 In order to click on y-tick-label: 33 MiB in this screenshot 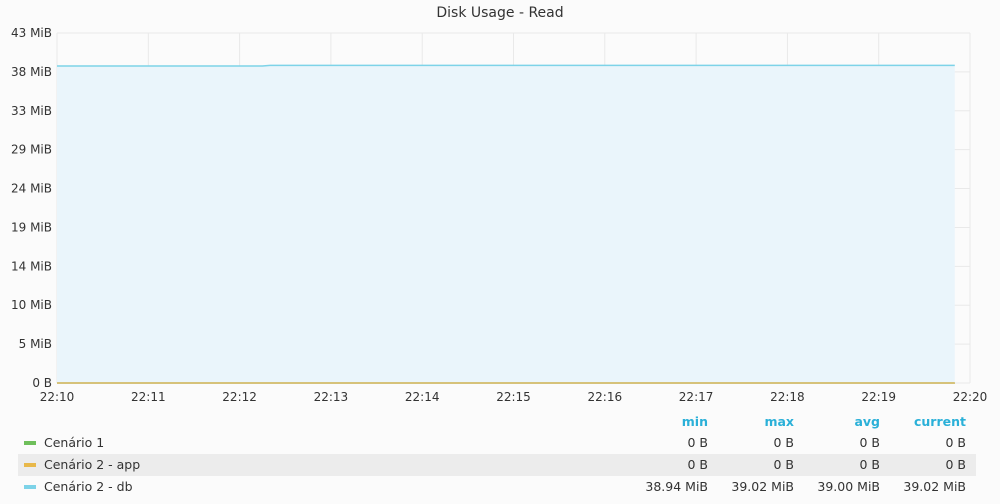, I will do `click(31, 111)`.